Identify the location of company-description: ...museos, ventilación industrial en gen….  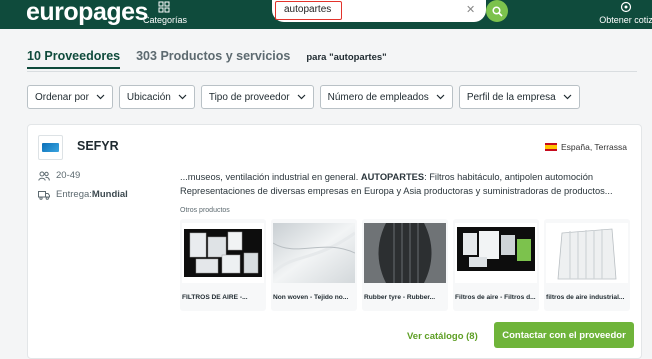
(405, 184).